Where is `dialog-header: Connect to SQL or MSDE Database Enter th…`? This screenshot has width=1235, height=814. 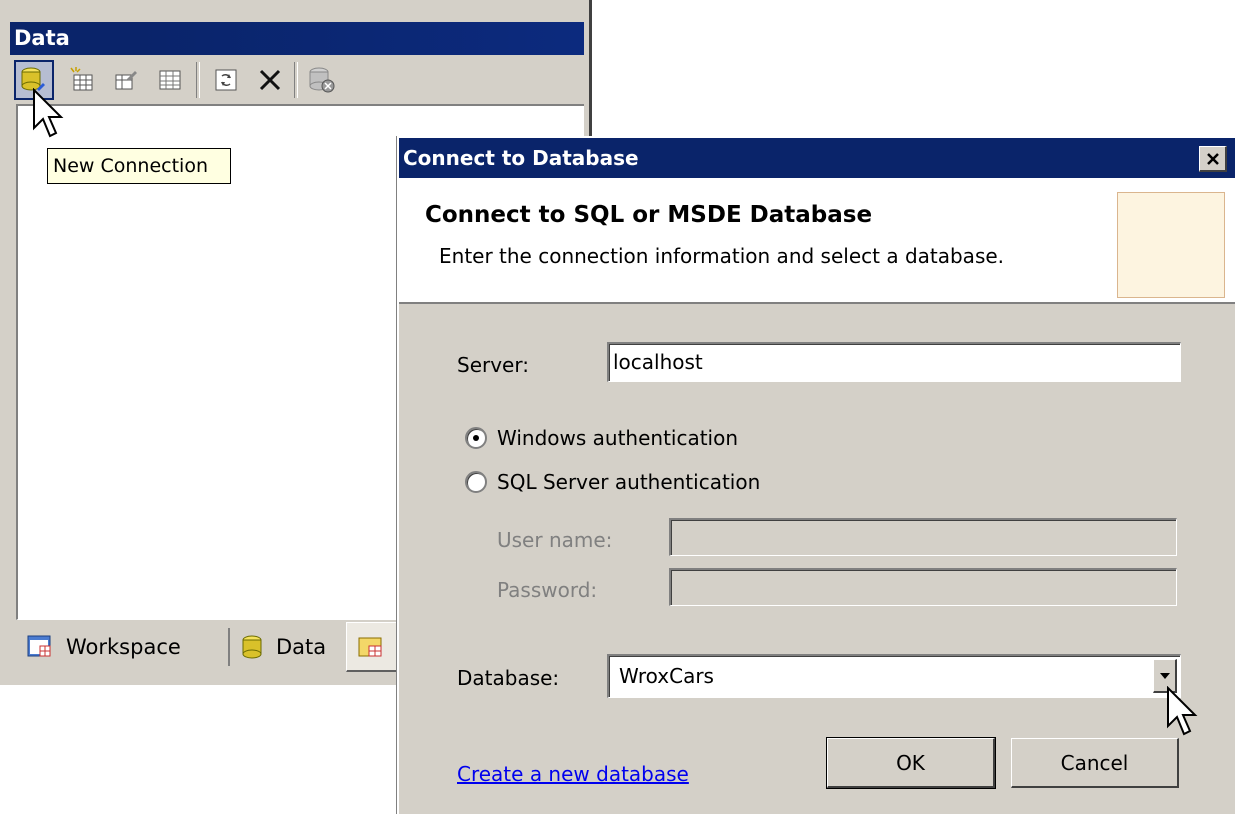 dialog-header: Connect to SQL or MSDE Database Enter th… is located at coordinates (817, 241).